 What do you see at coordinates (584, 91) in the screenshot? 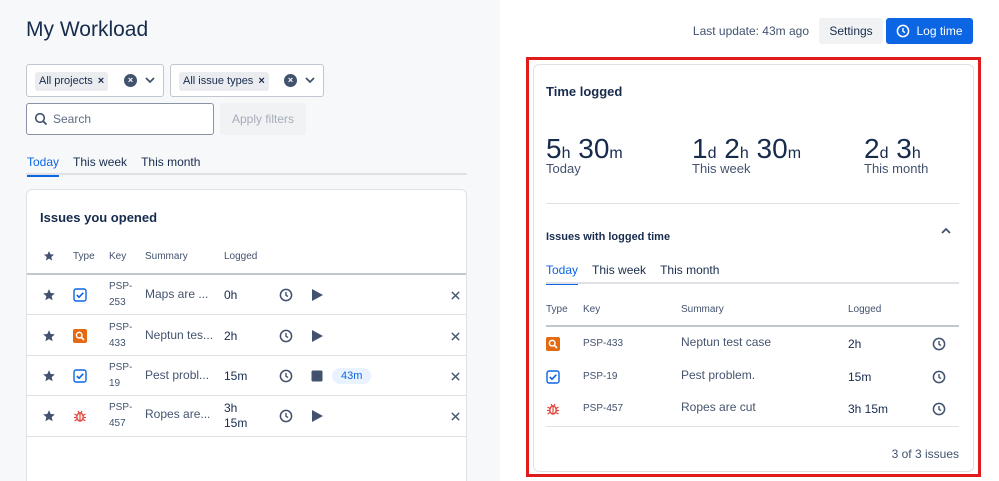
I see `time-logged-title: Time logged` at bounding box center [584, 91].